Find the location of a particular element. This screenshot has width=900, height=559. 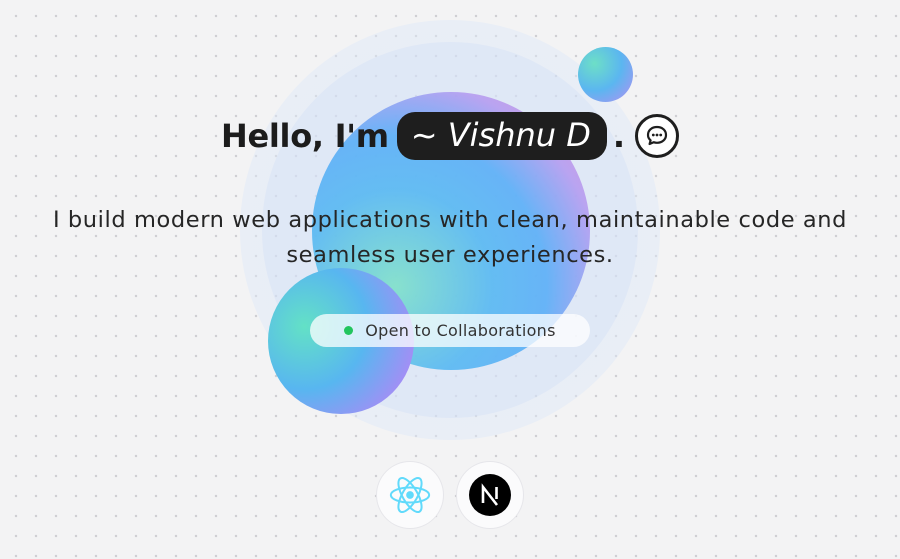

name-badge: ~ Vishnu D is located at coordinates (501, 136).